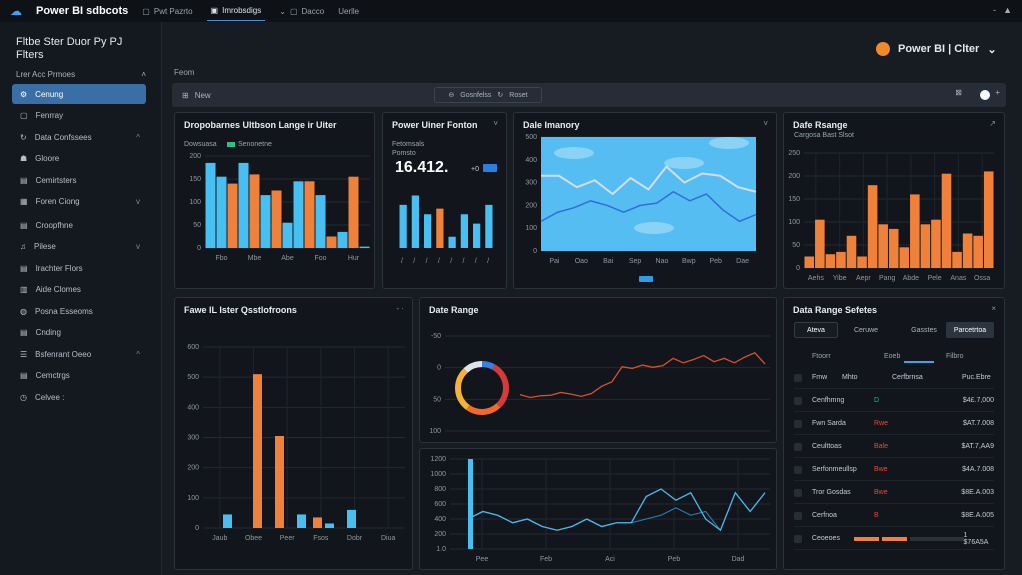 The image size is (1022, 575). Describe the element at coordinates (388, 538) in the screenshot. I see `x-tick-label: Diua` at that location.